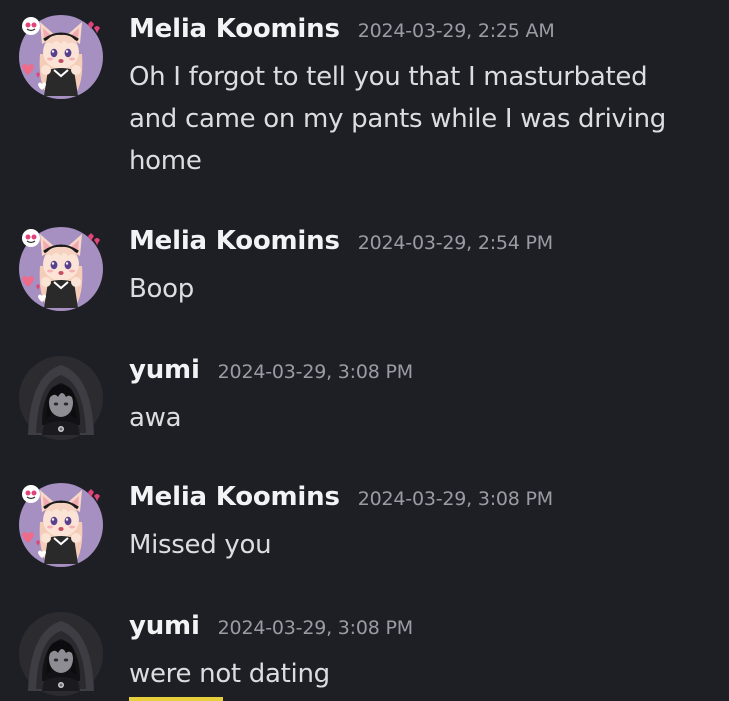 The height and width of the screenshot is (701, 729). Describe the element at coordinates (341, 497) in the screenshot. I see `message-header: Melia Koomins 2024-03-29, 3:08 PM` at that location.